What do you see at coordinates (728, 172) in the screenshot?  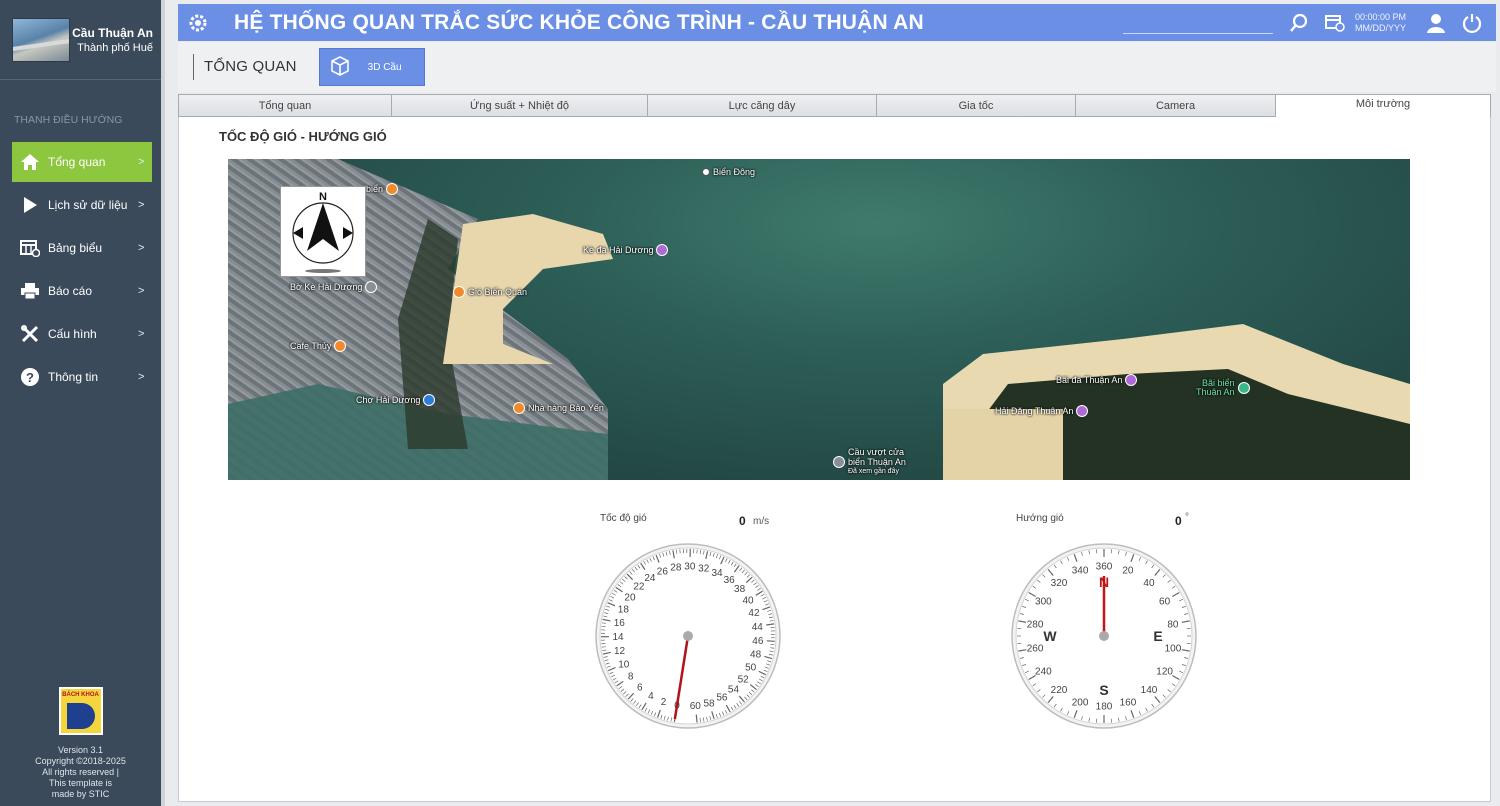 I see `map-label-bien-dong: Biển Đông` at bounding box center [728, 172].